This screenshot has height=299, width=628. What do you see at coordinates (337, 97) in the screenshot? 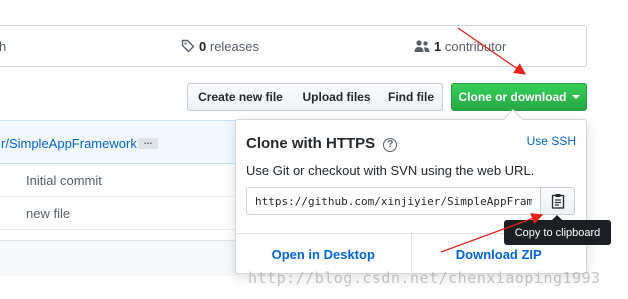
I see `upload-files-button: Upload files` at bounding box center [337, 97].